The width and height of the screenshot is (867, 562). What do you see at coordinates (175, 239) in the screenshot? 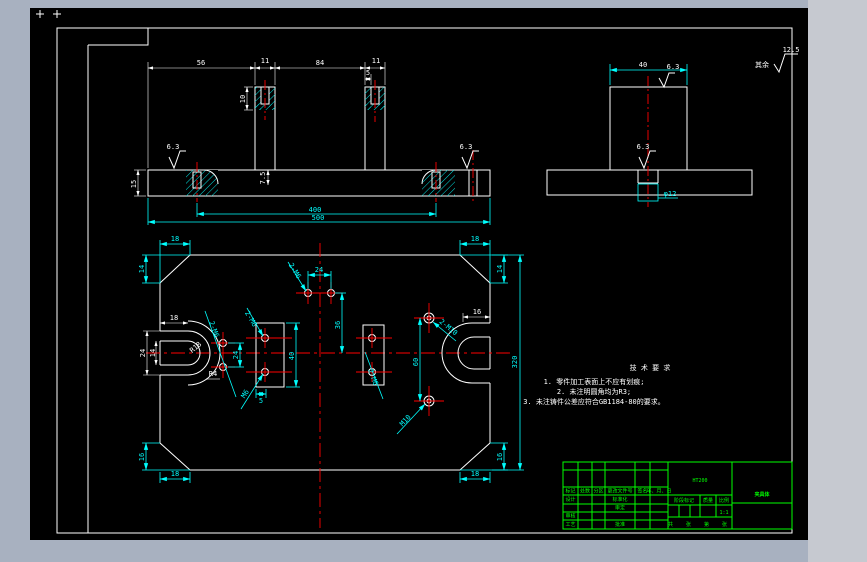
I see `dim-tl-18: 18` at bounding box center [175, 239].